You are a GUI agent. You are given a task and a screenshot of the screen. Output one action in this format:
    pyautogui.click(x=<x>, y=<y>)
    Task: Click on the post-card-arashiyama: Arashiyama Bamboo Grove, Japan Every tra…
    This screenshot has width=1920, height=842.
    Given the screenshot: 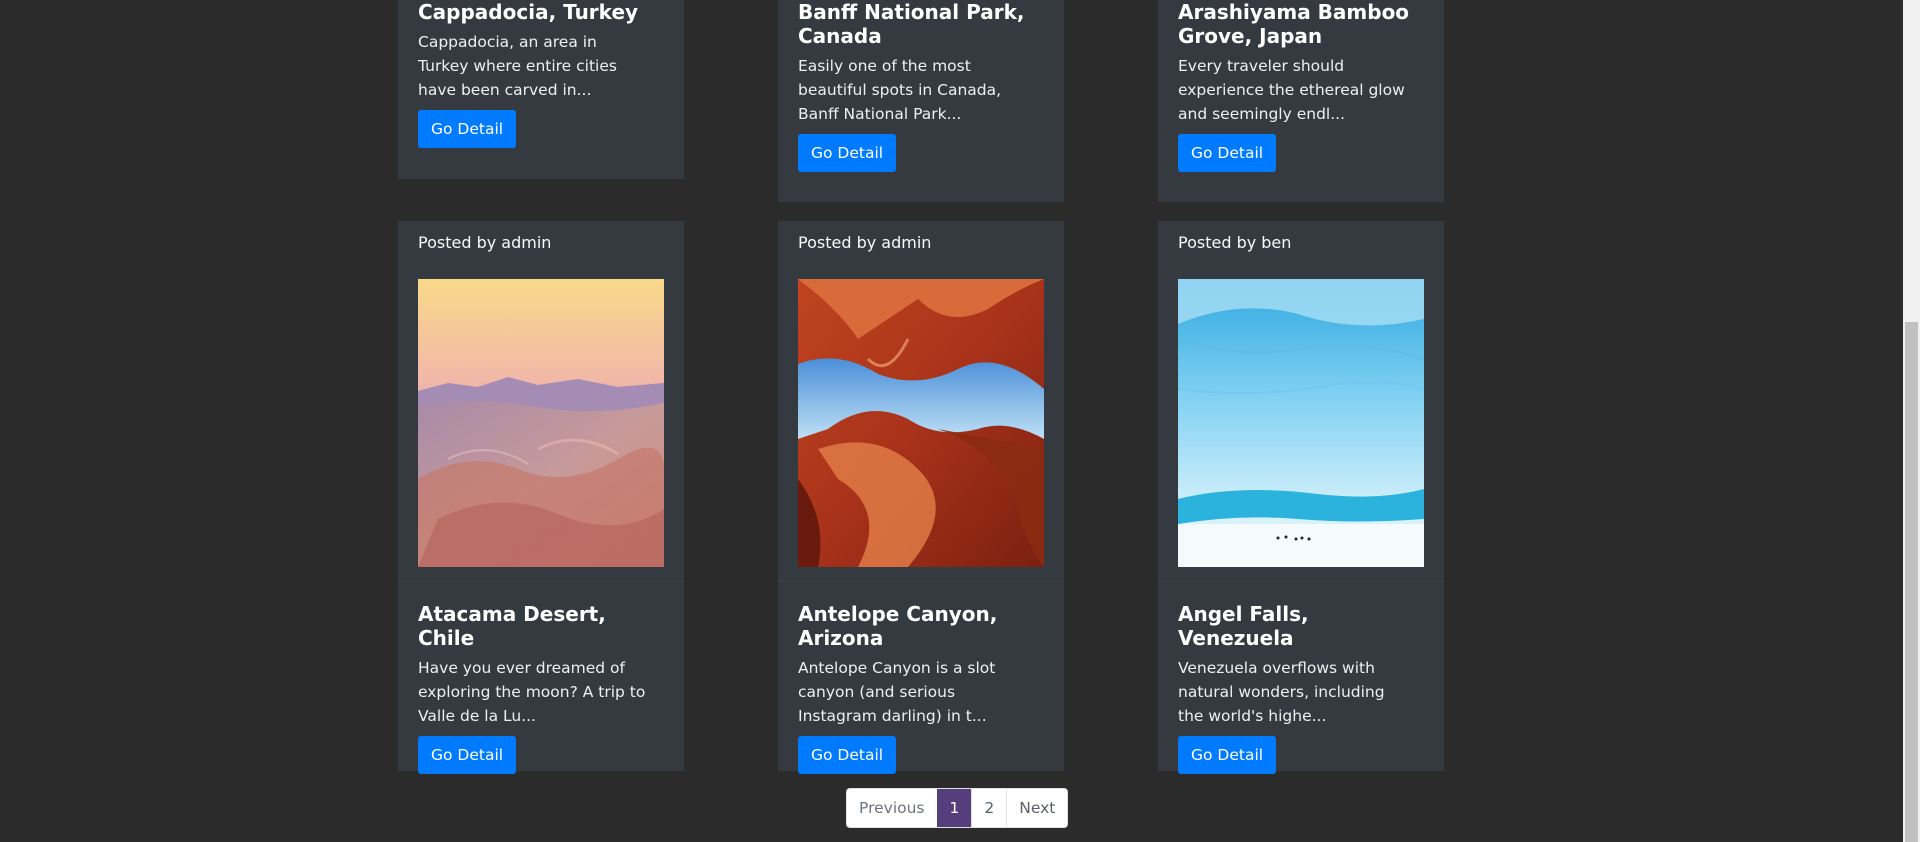 What is the action you would take?
    pyautogui.click(x=1301, y=101)
    